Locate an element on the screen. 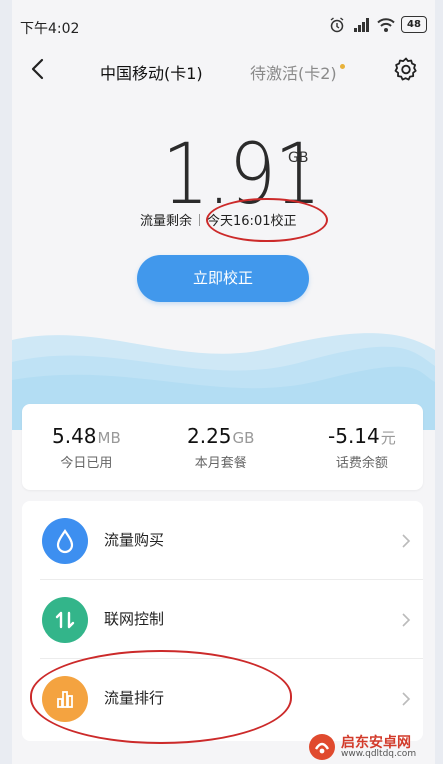 The height and width of the screenshot is (764, 443). stat-number: 2.25 is located at coordinates (209, 436).